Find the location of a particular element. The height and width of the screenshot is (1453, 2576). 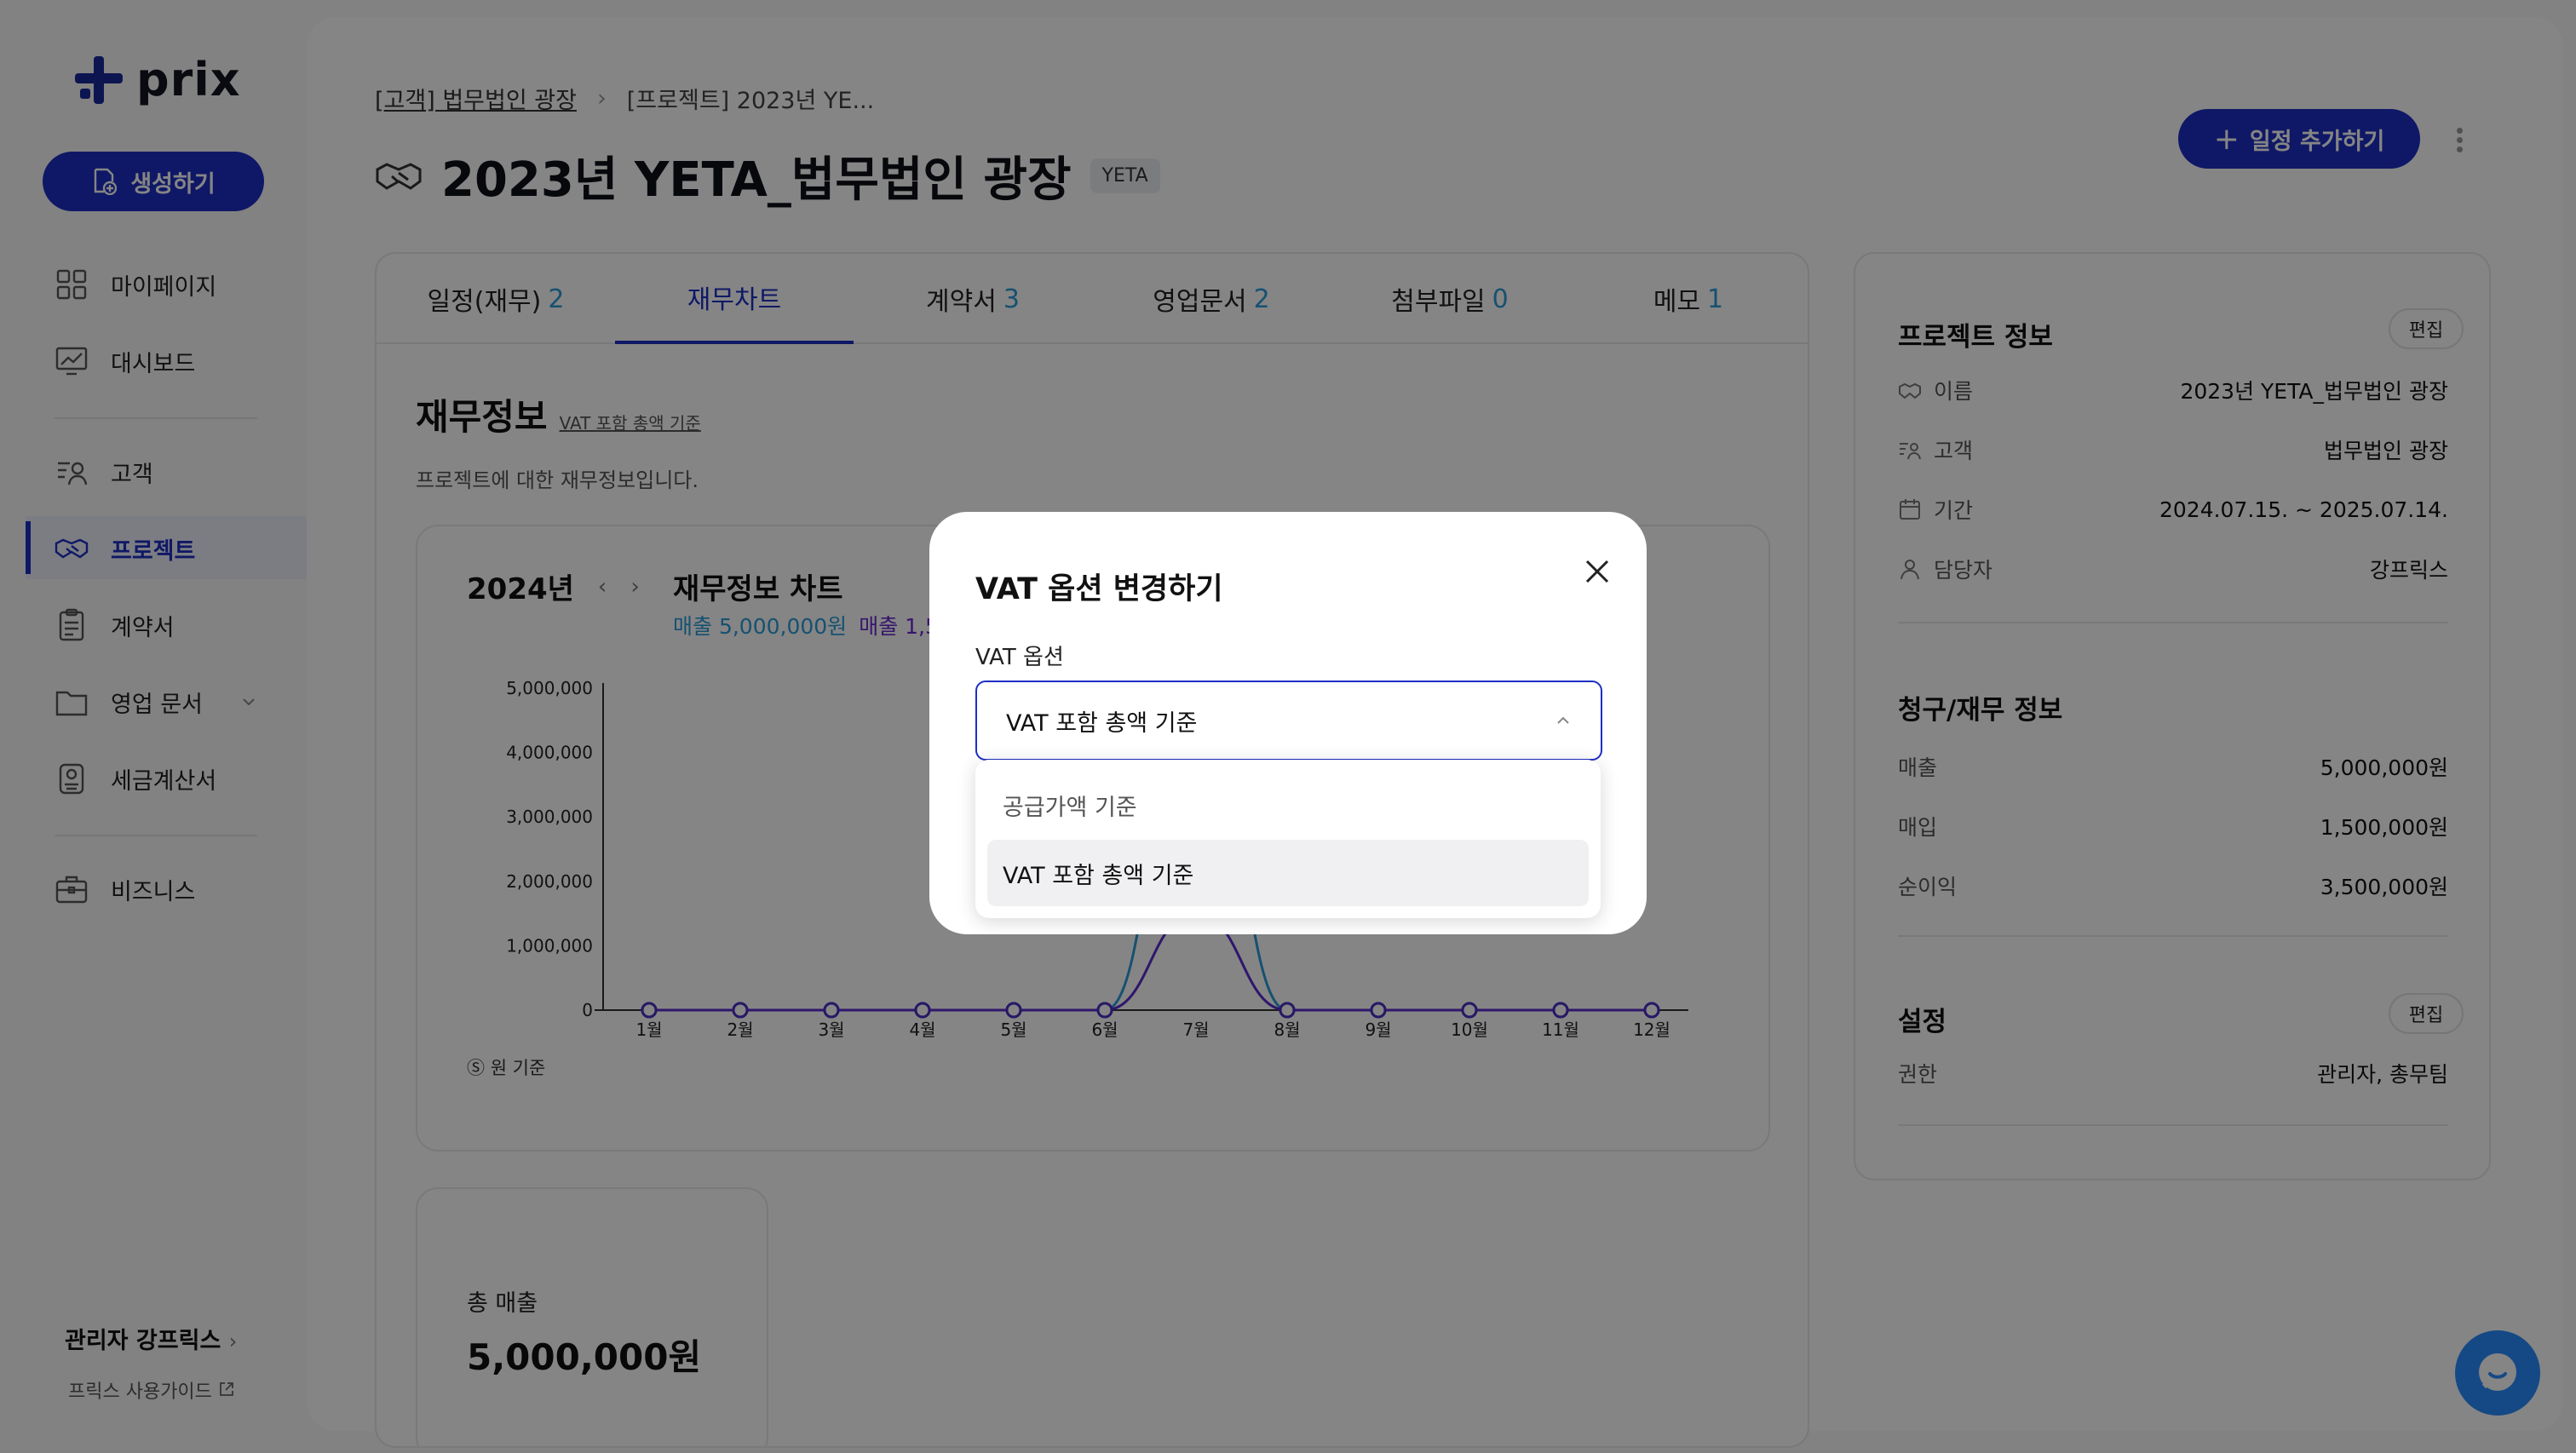

vat-option-selected-value: VAT 포함 총액 기준 is located at coordinates (1102, 723).